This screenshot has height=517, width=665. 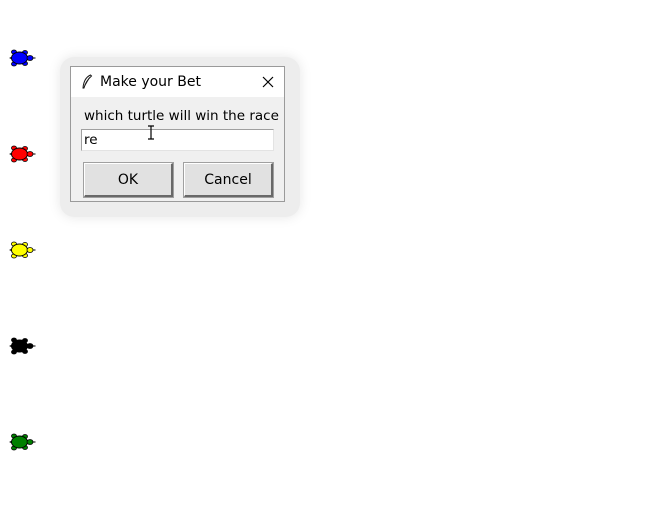 What do you see at coordinates (87, 82) in the screenshot?
I see `feather-icon` at bounding box center [87, 82].